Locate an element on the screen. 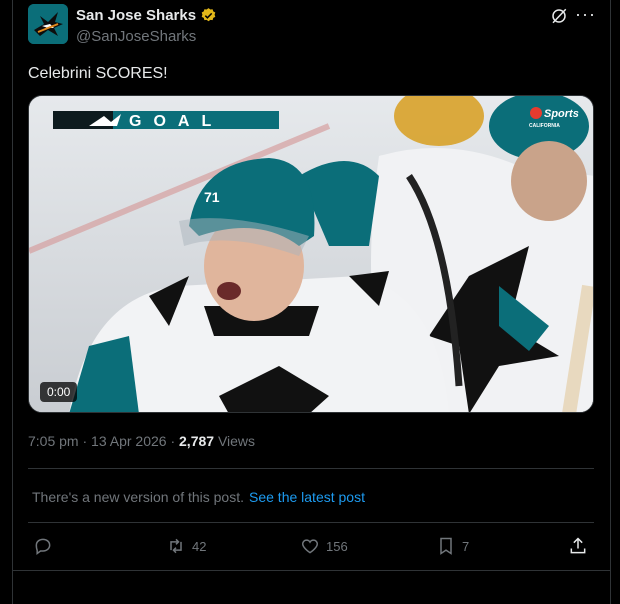 The width and height of the screenshot is (620, 604). grok-icon is located at coordinates (559, 16).